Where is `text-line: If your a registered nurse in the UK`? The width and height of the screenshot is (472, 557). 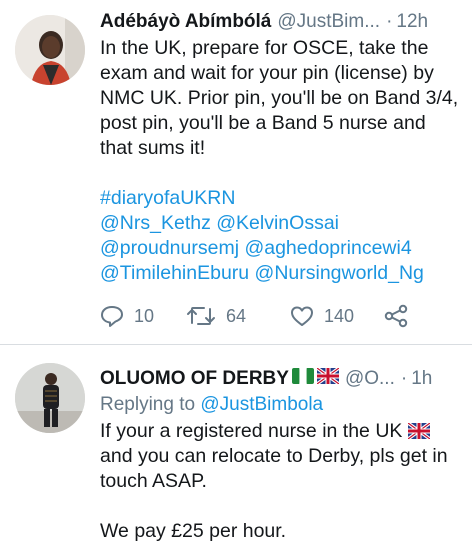
text-line: If your a registered nurse in the UK is located at coordinates (282, 431).